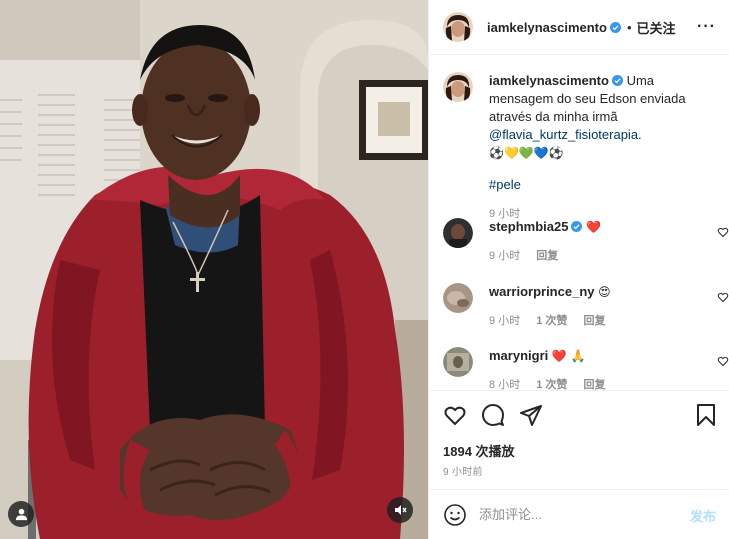 This screenshot has height=539, width=729. I want to click on post-timestamp: 9 小时前, so click(463, 470).